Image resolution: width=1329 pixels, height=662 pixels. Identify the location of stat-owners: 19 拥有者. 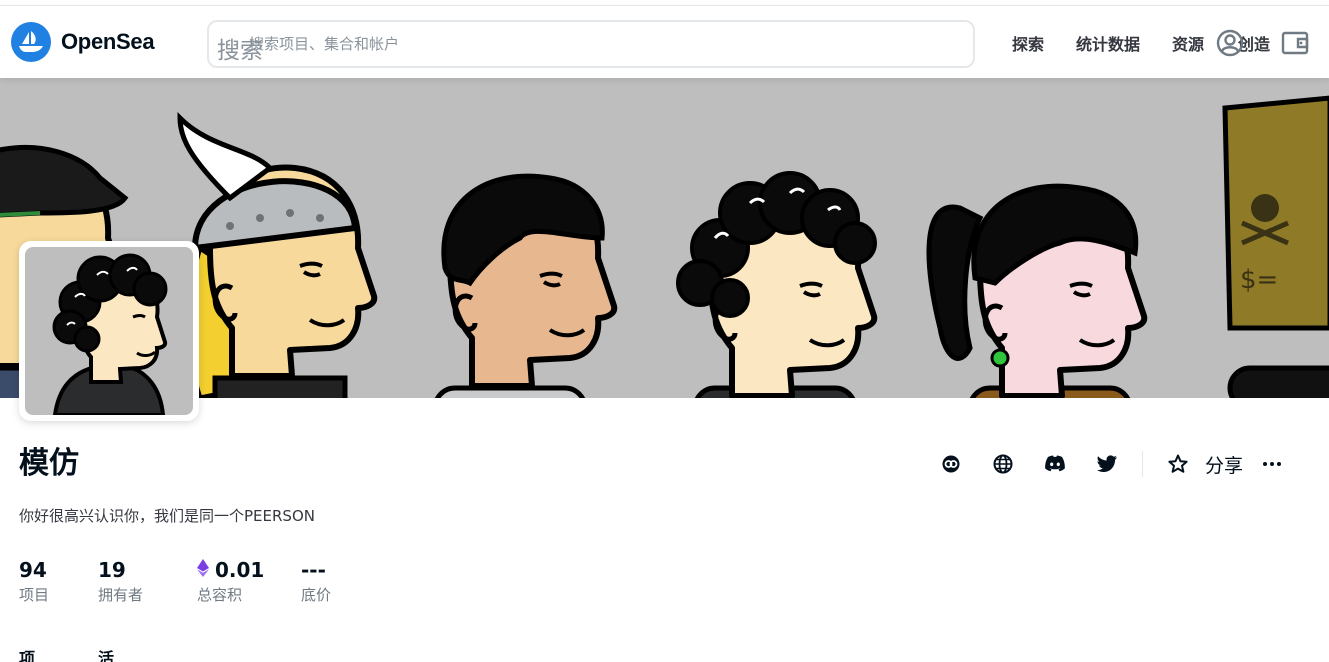
(120, 581).